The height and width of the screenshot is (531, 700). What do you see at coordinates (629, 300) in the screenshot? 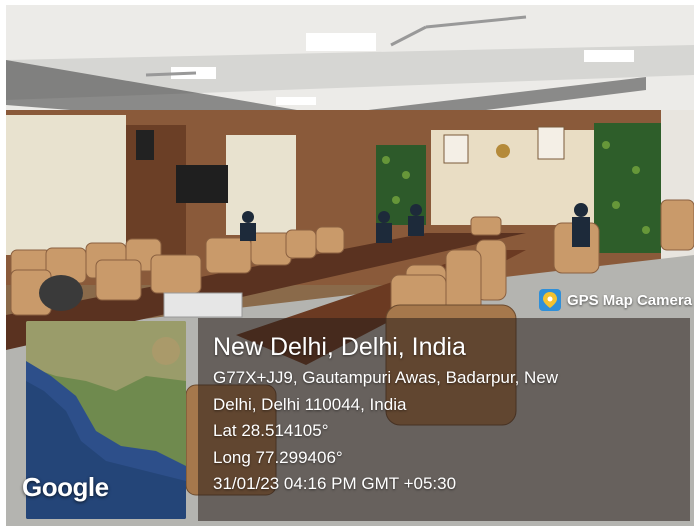
I see `app-name-label: GPS Map Camera` at bounding box center [629, 300].